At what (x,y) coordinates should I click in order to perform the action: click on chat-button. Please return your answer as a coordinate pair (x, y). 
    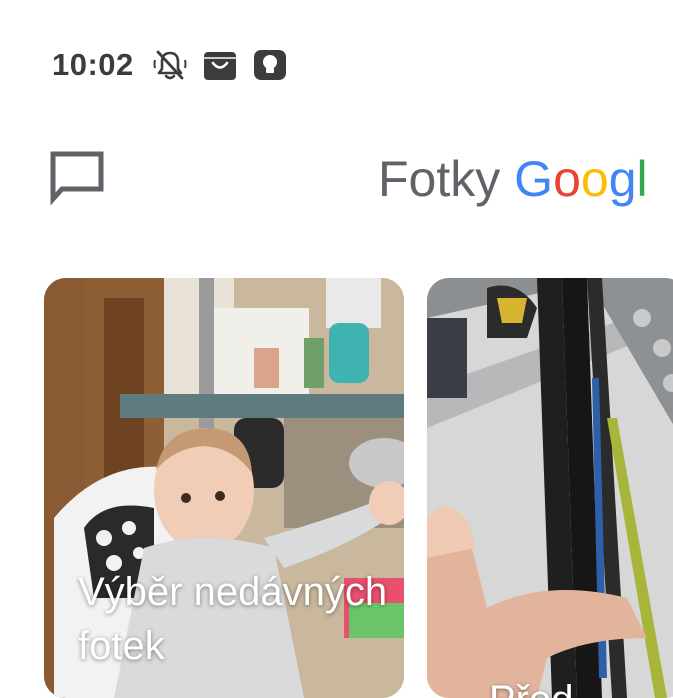
    Looking at the image, I should click on (77, 178).